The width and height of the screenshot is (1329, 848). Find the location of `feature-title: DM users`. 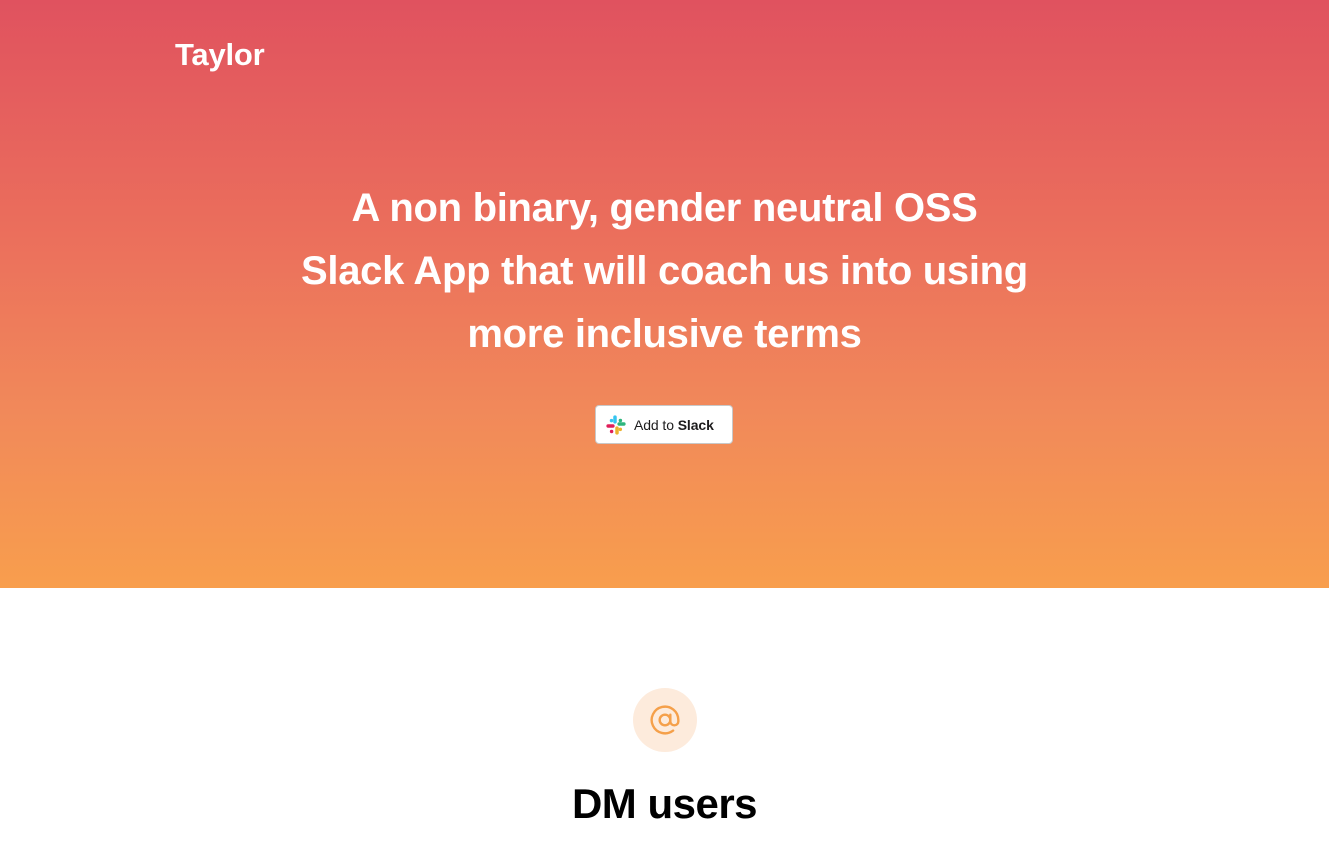

feature-title: DM users is located at coordinates (664, 803).